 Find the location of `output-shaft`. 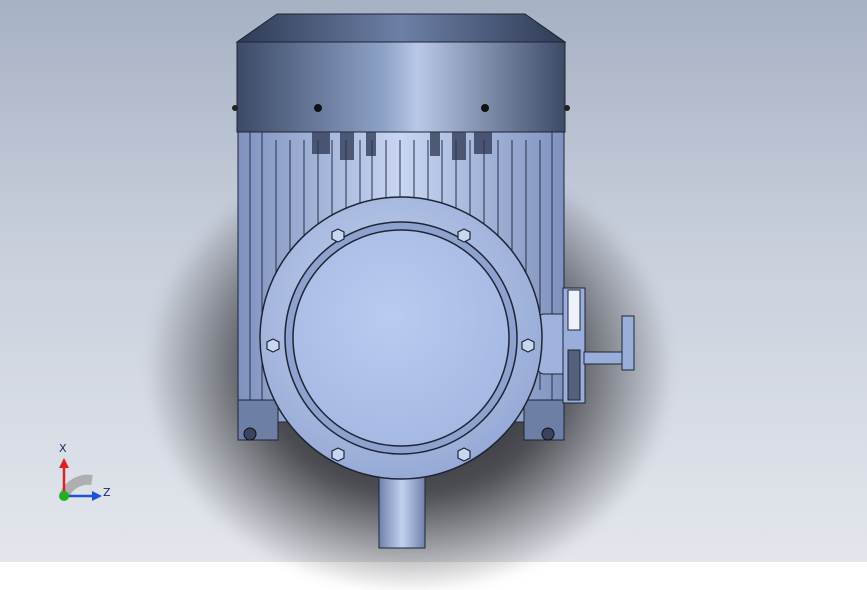

output-shaft is located at coordinates (402, 509).